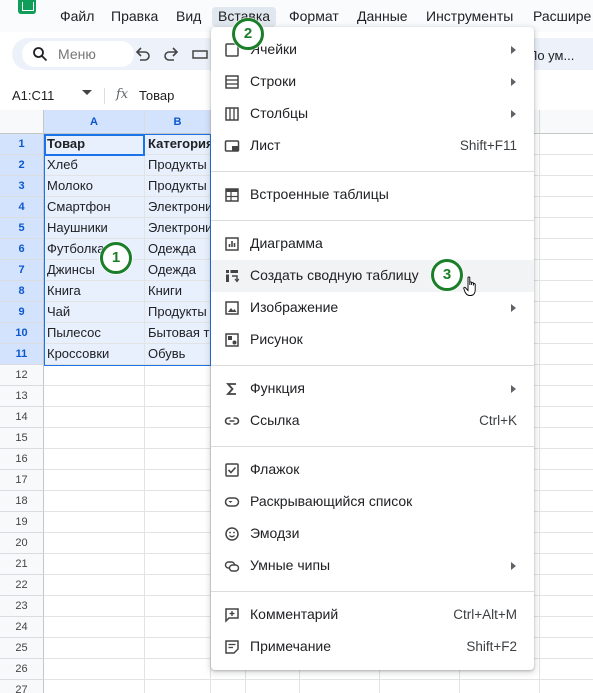 Image resolution: width=593 pixels, height=693 pixels. Describe the element at coordinates (22, 207) in the screenshot. I see `row-header: 4` at that location.